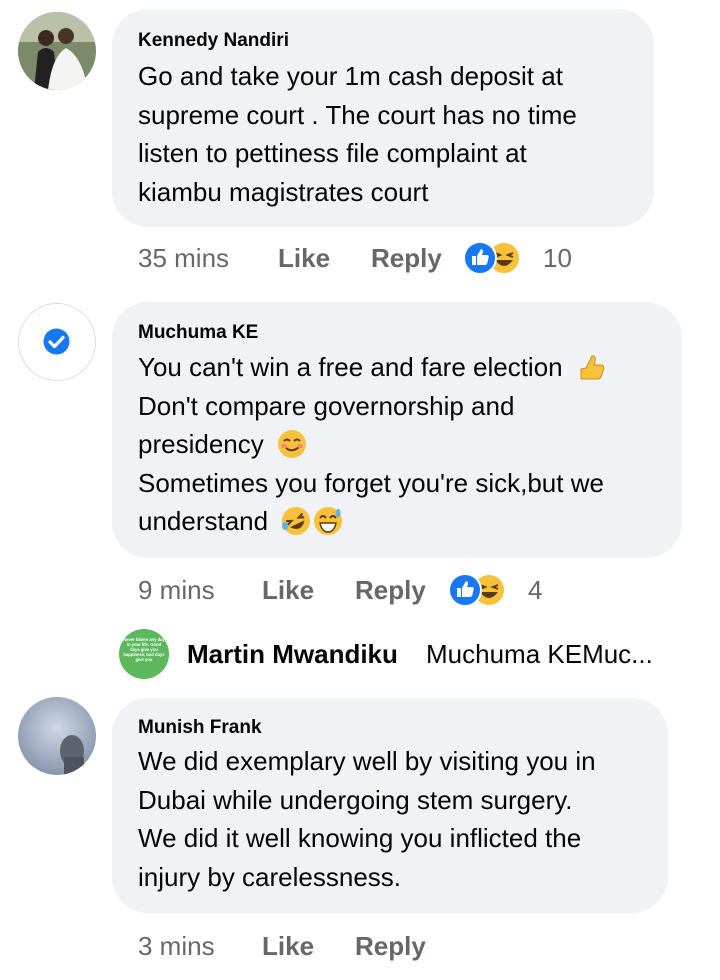 The height and width of the screenshot is (980, 720). Describe the element at coordinates (367, 761) in the screenshot. I see `comment-line: We did exemplary well by visiting you in` at that location.